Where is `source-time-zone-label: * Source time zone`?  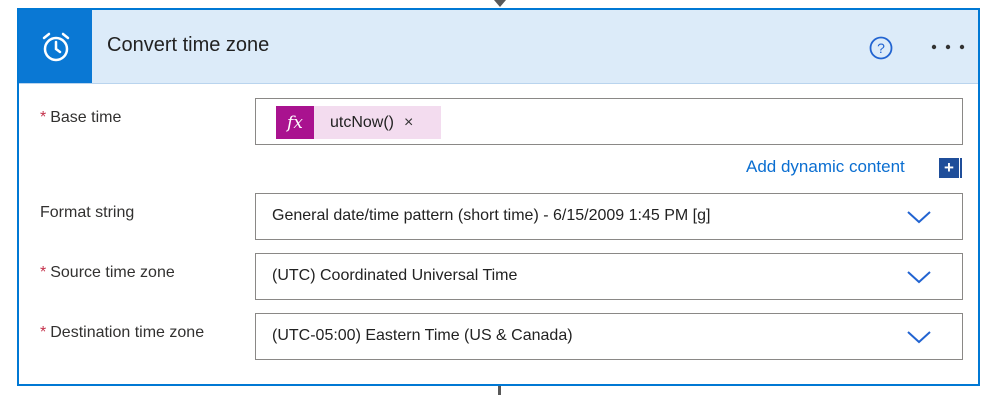 source-time-zone-label: * Source time zone is located at coordinates (107, 273).